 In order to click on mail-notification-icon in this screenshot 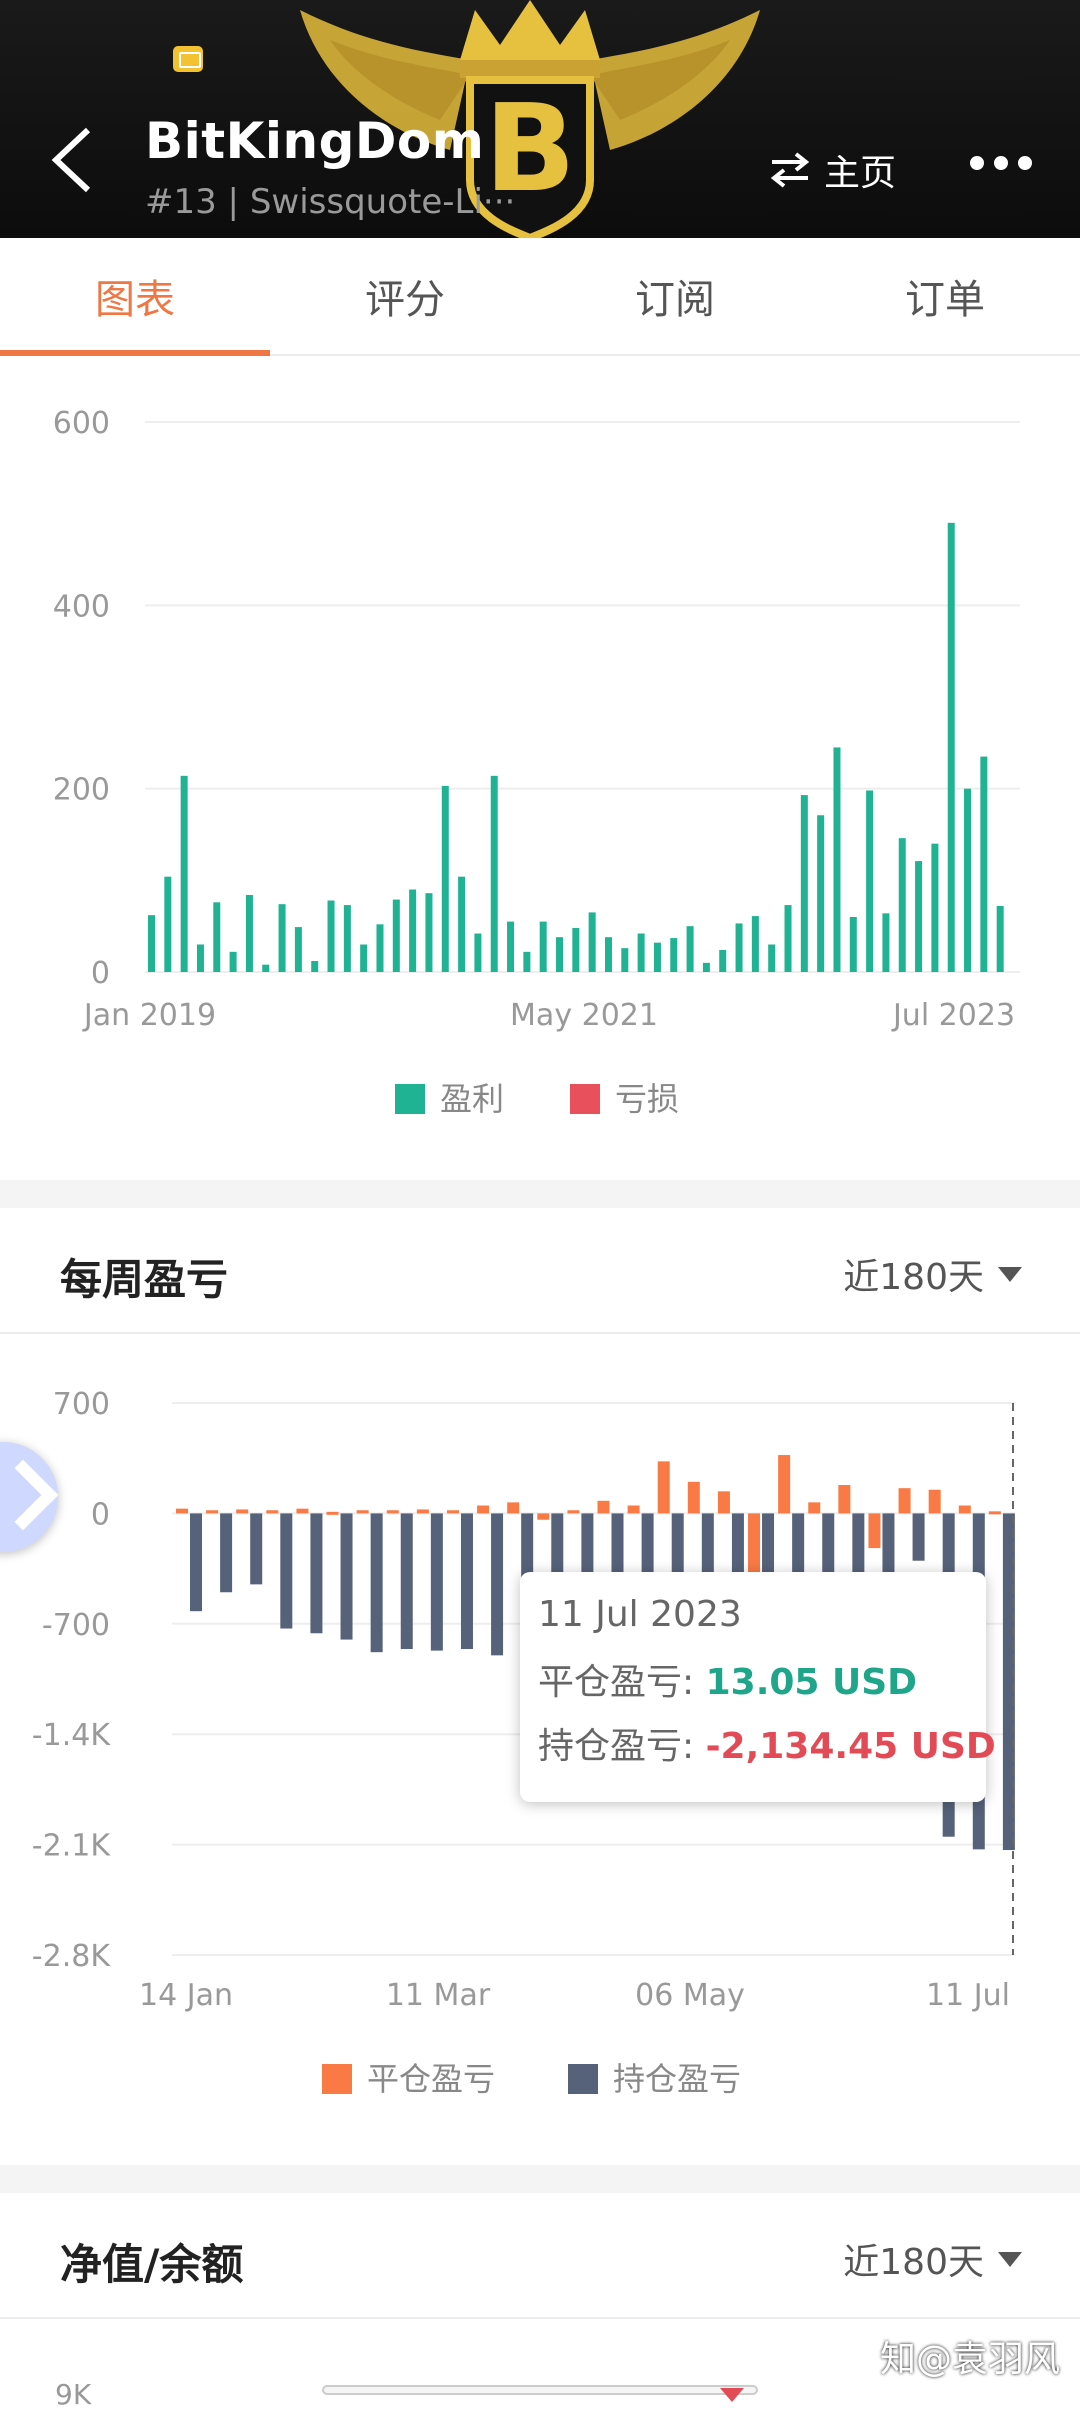, I will do `click(188, 59)`.